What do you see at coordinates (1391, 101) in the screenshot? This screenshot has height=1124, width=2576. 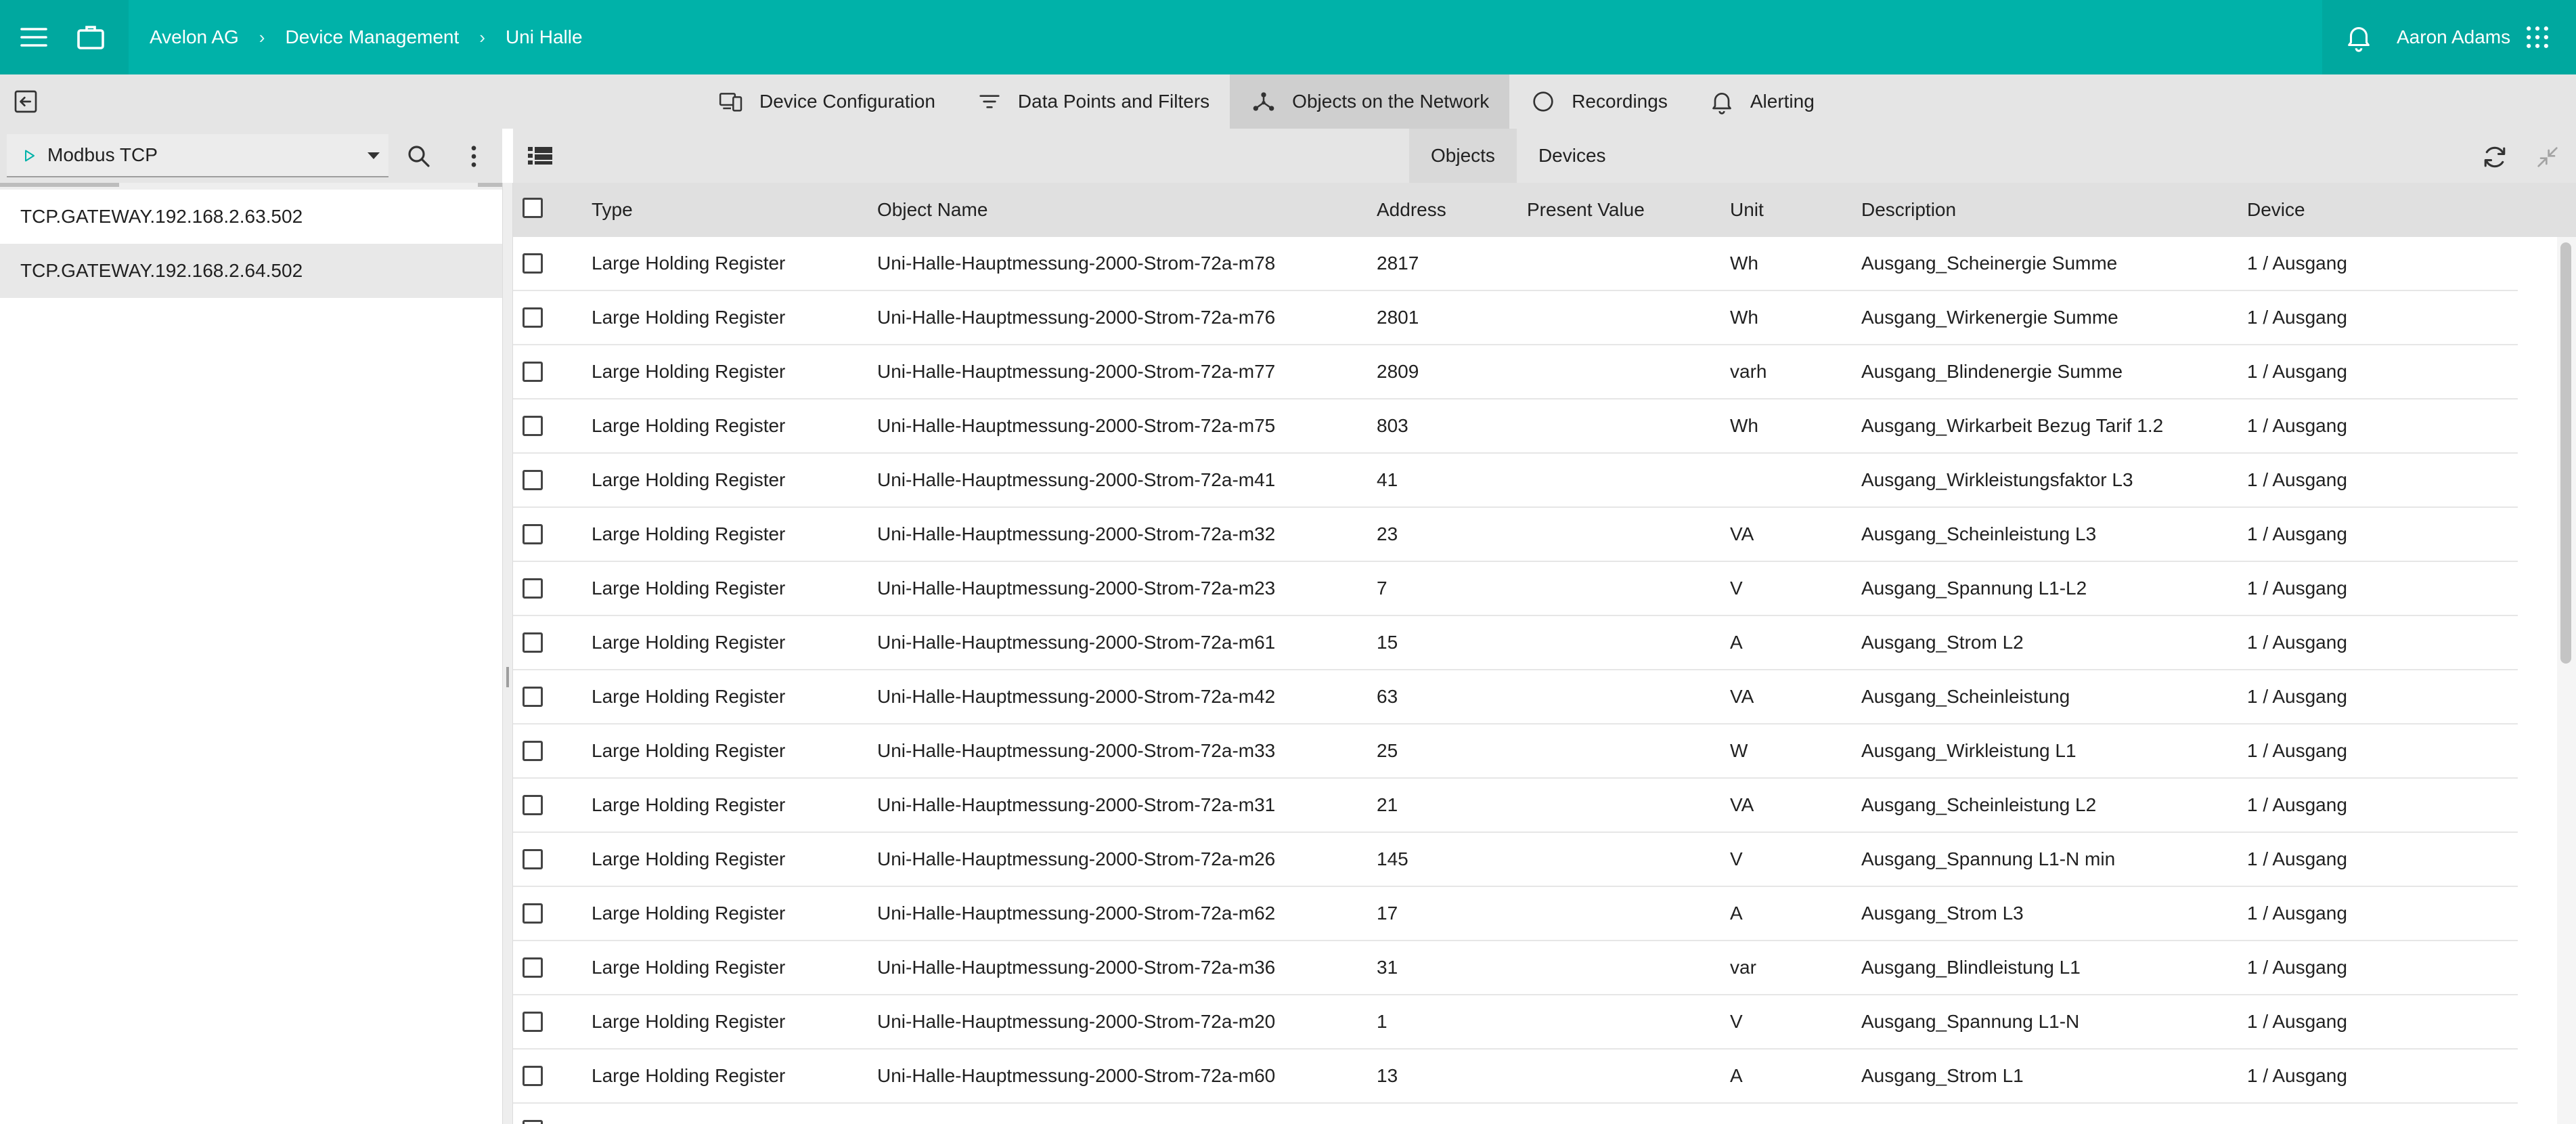 I see `tab-label: Objects on the Network` at bounding box center [1391, 101].